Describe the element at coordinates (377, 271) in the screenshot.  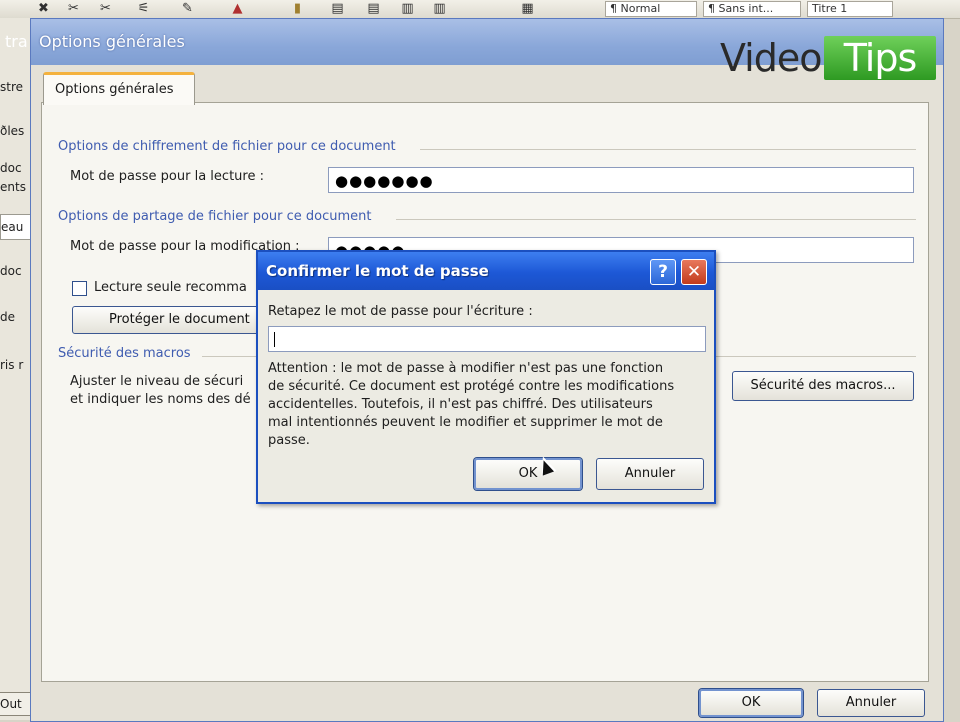
I see `confirm-dialog-title: Confirmer le mot de passe` at that location.